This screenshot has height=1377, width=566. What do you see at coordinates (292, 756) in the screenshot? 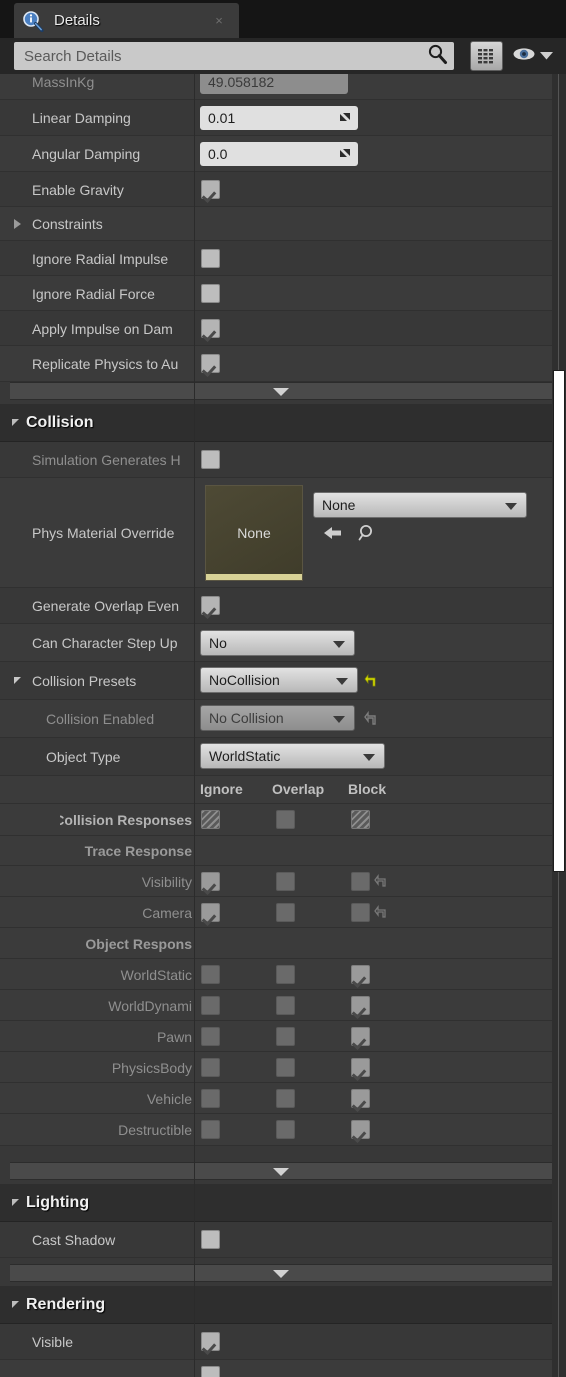
I see `object-type-combo: WorldStatic` at bounding box center [292, 756].